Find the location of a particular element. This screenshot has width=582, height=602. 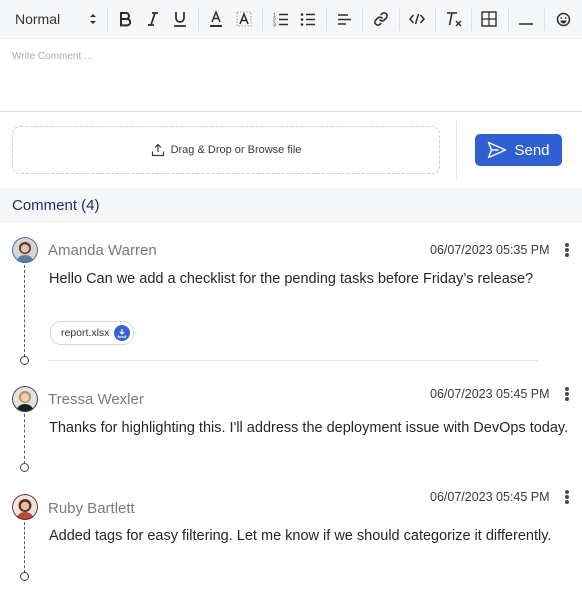

italic-icon is located at coordinates (153, 19).